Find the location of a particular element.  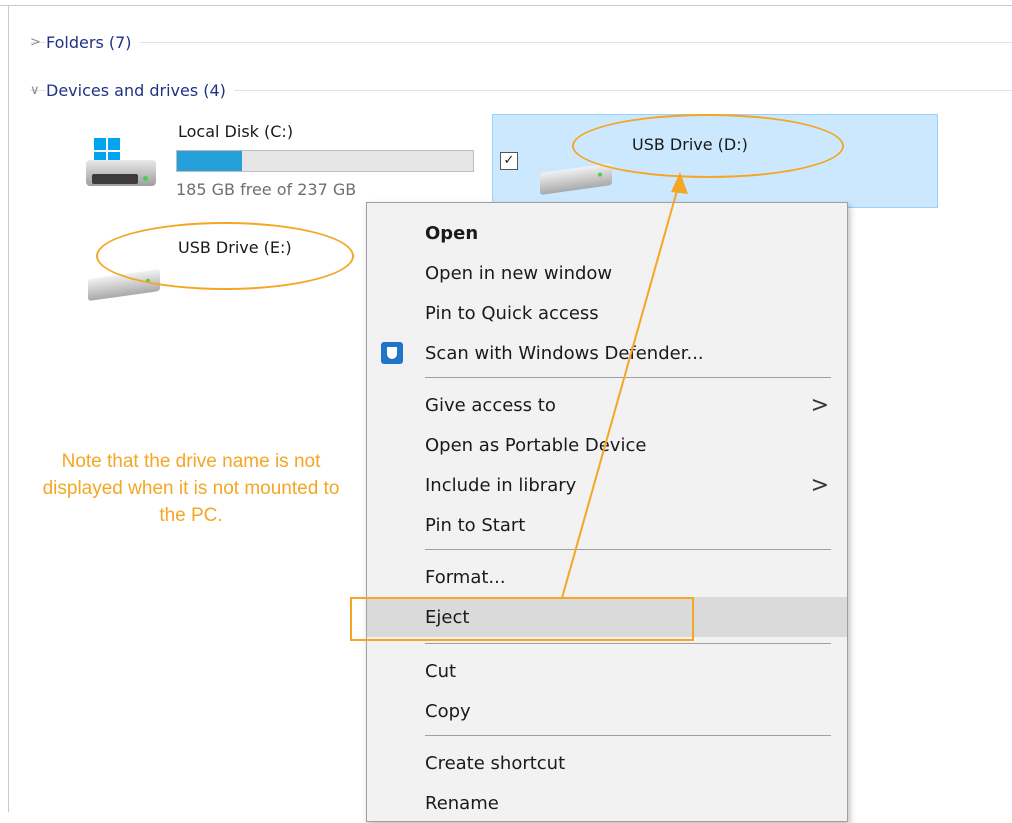

group-label-devices: Devices and drives (4) is located at coordinates (140, 90).